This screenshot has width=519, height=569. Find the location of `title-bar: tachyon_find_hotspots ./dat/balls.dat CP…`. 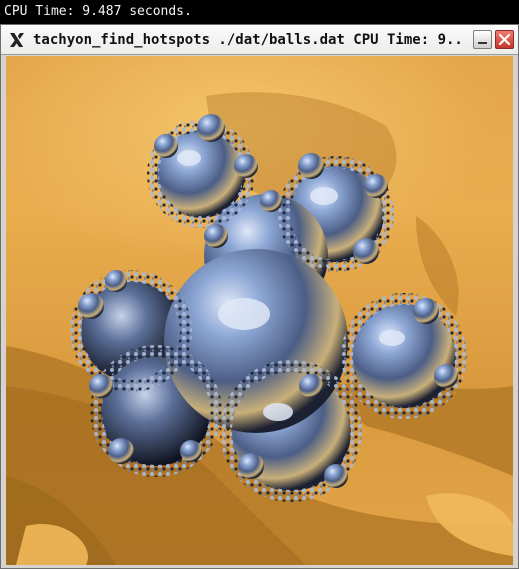

title-bar: tachyon_find_hotspots ./dat/balls.dat CP… is located at coordinates (259, 40).